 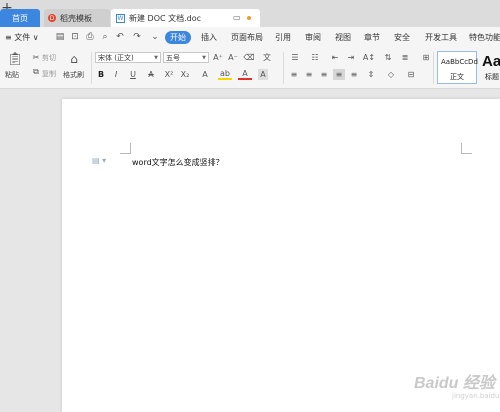 What do you see at coordinates (324, 74) in the screenshot?
I see `align-right-icon: ≡` at bounding box center [324, 74].